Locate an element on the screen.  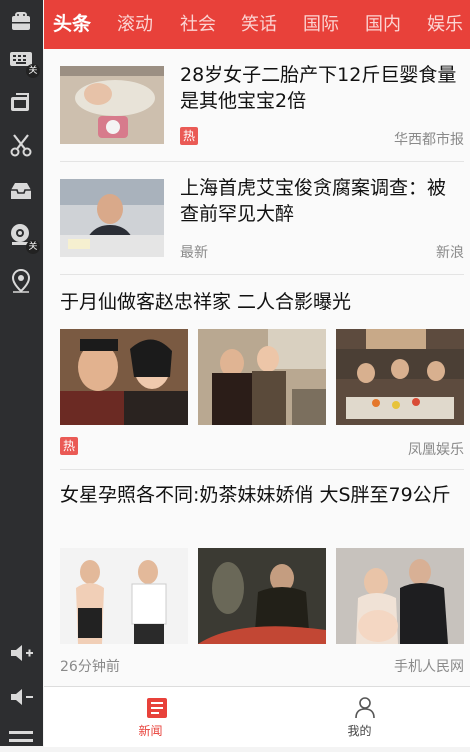
tab-entertainment: 娱乐 is located at coordinates (445, 24).